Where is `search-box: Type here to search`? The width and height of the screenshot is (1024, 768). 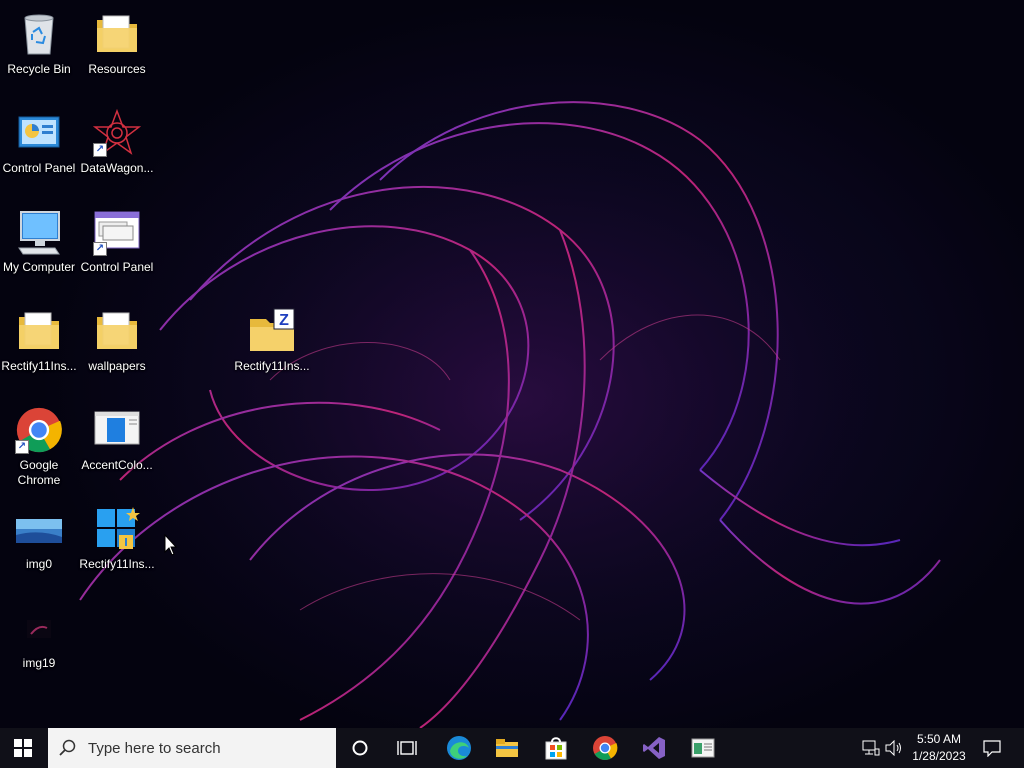 search-box: Type here to search is located at coordinates (192, 748).